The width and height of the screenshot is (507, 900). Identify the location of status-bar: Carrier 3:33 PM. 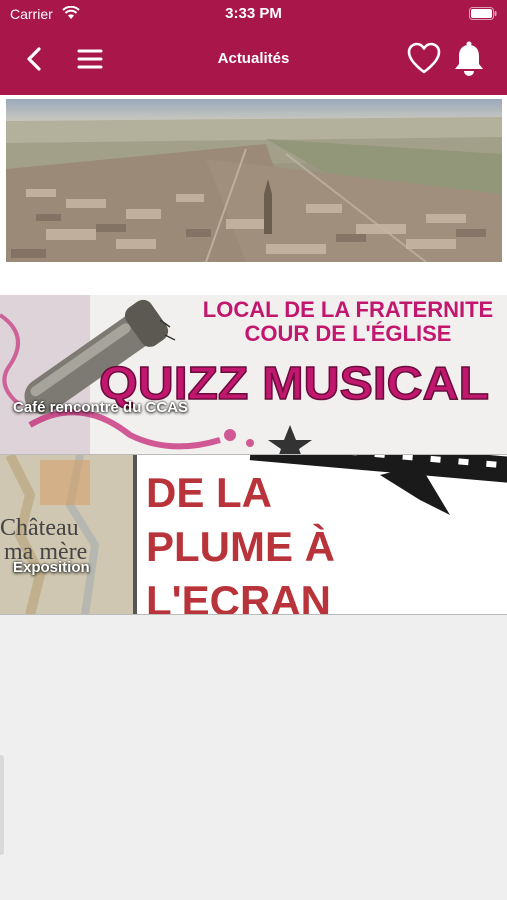
(253, 14).